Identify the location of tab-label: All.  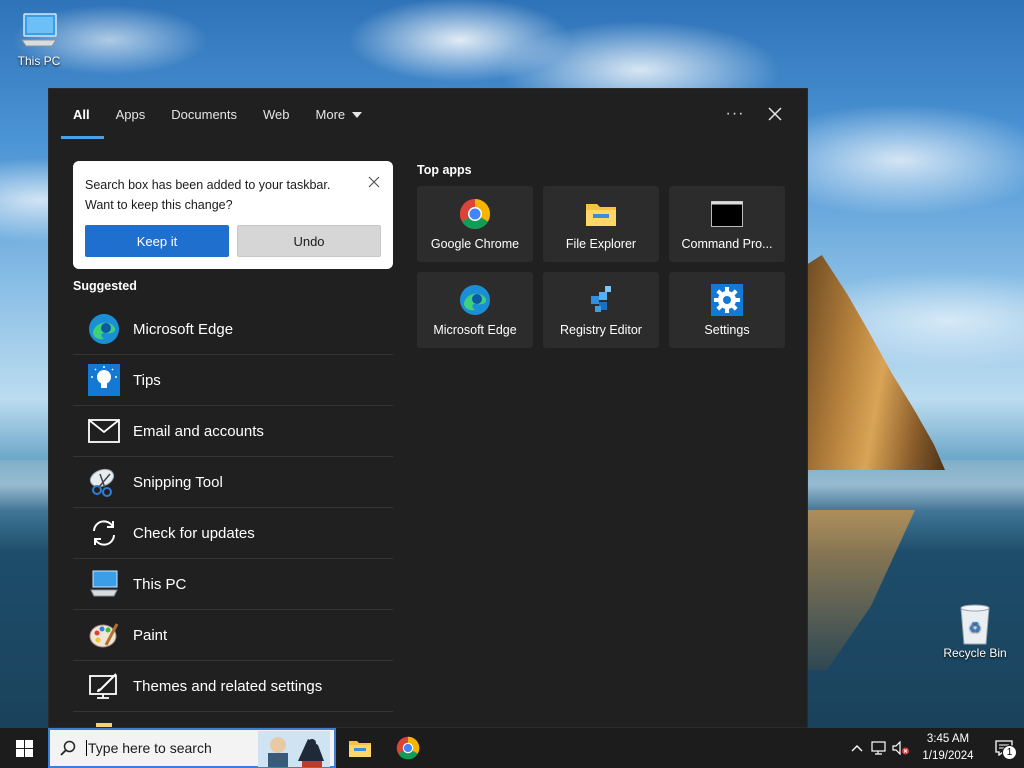
(81, 114).